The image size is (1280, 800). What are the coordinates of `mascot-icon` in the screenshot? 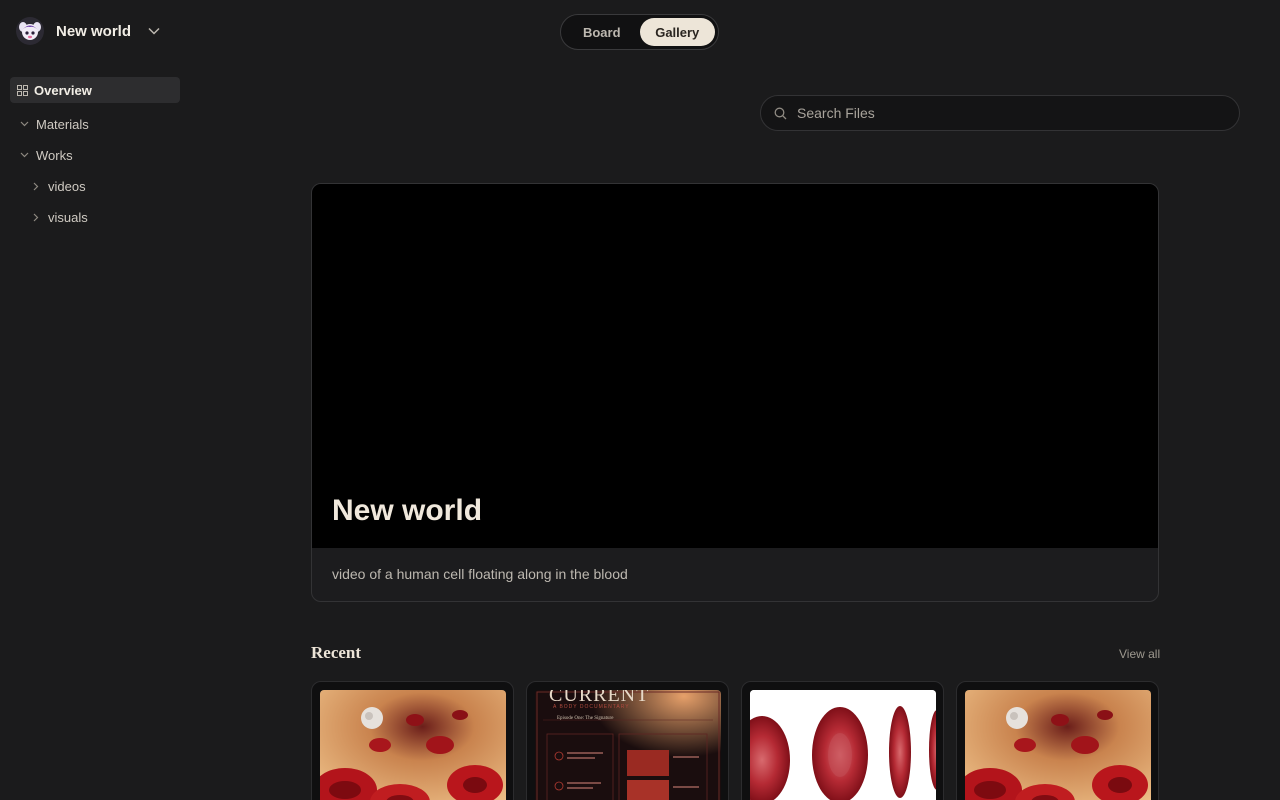 It's located at (30, 31).